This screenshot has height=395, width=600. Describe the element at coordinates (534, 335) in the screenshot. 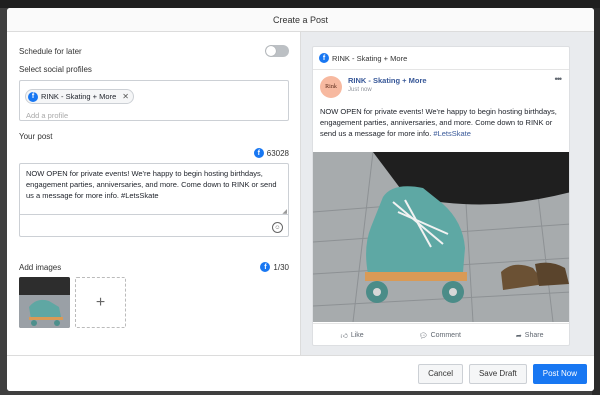

I see `share-label: Share` at that location.